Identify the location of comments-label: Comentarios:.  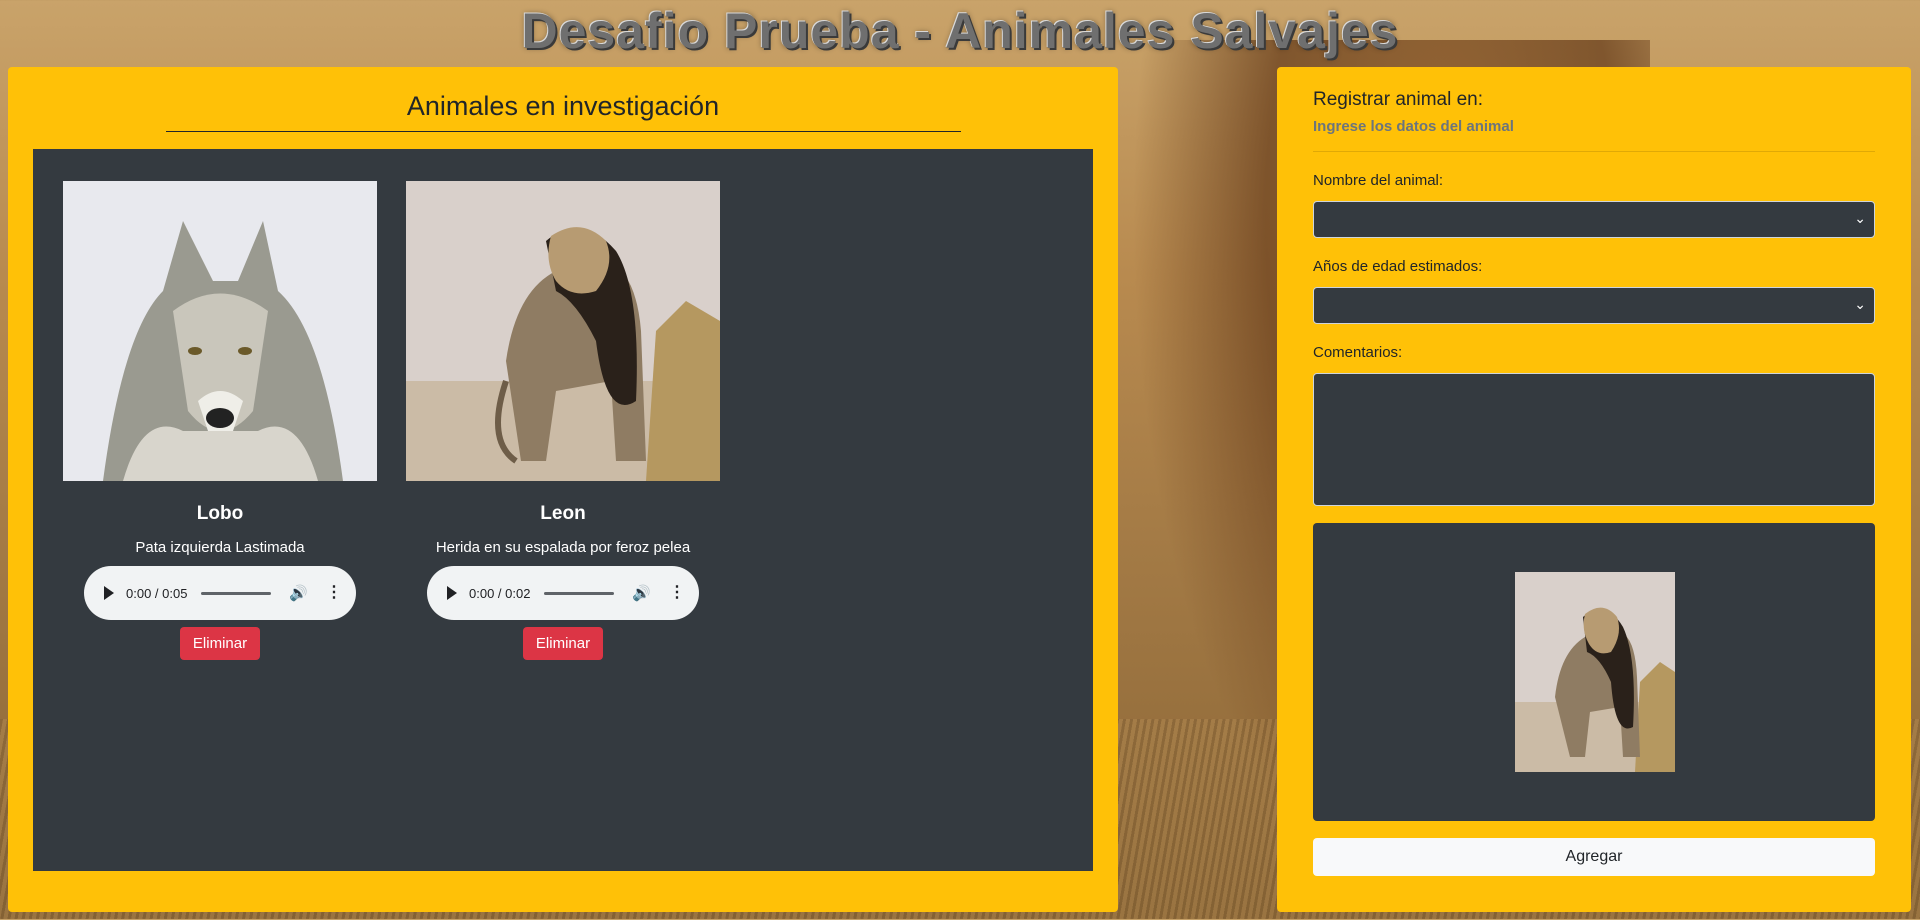
(1358, 352).